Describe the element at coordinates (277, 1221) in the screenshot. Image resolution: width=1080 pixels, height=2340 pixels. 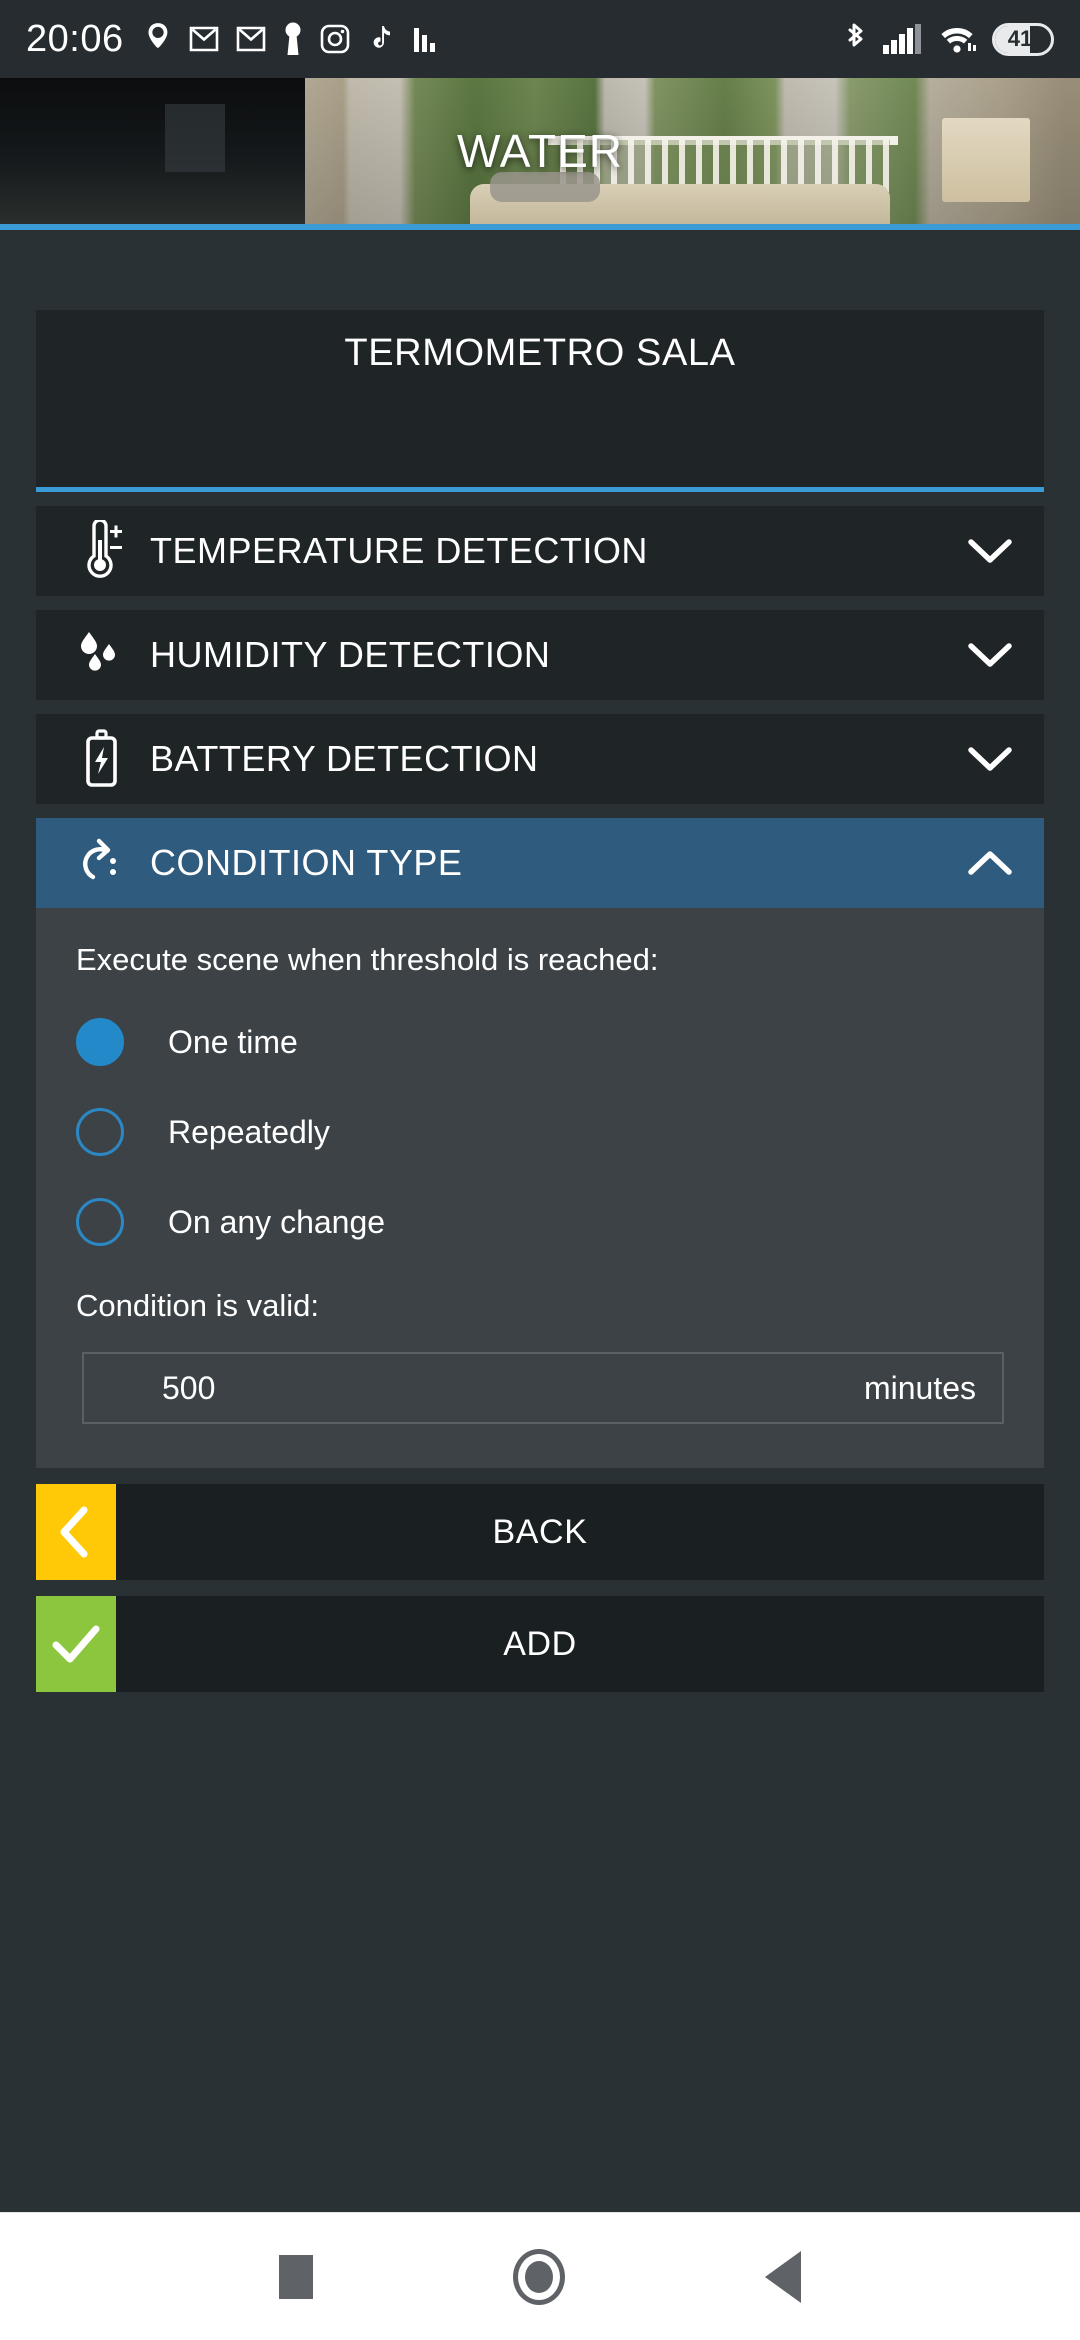
I see `radio-label: On any change` at that location.